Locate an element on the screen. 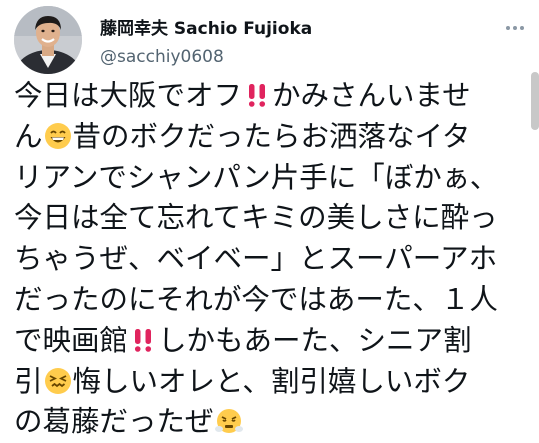  avatar is located at coordinates (48, 40).